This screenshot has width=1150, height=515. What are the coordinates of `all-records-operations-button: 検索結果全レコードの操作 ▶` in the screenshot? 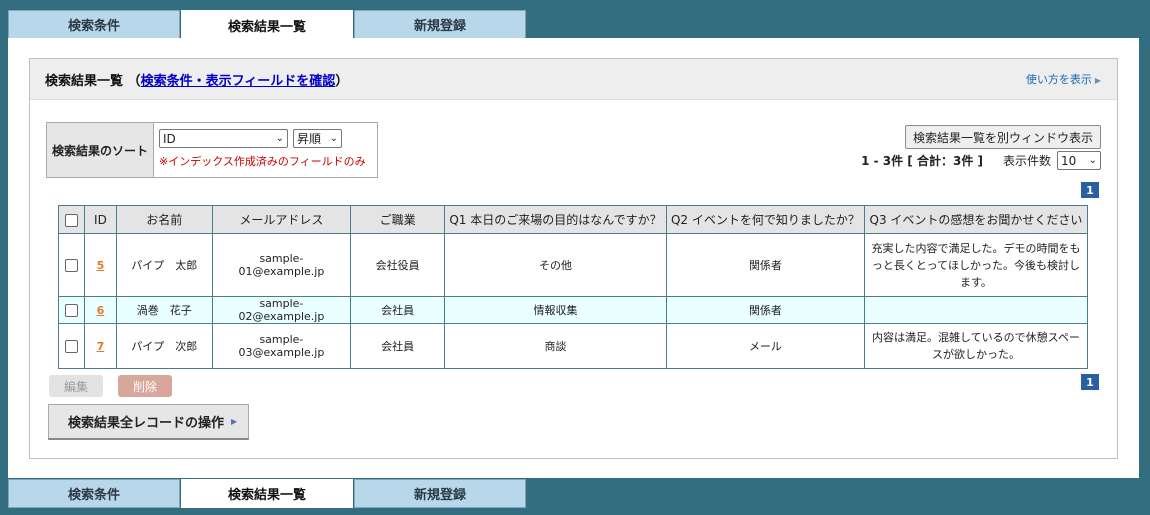 It's located at (148, 422).